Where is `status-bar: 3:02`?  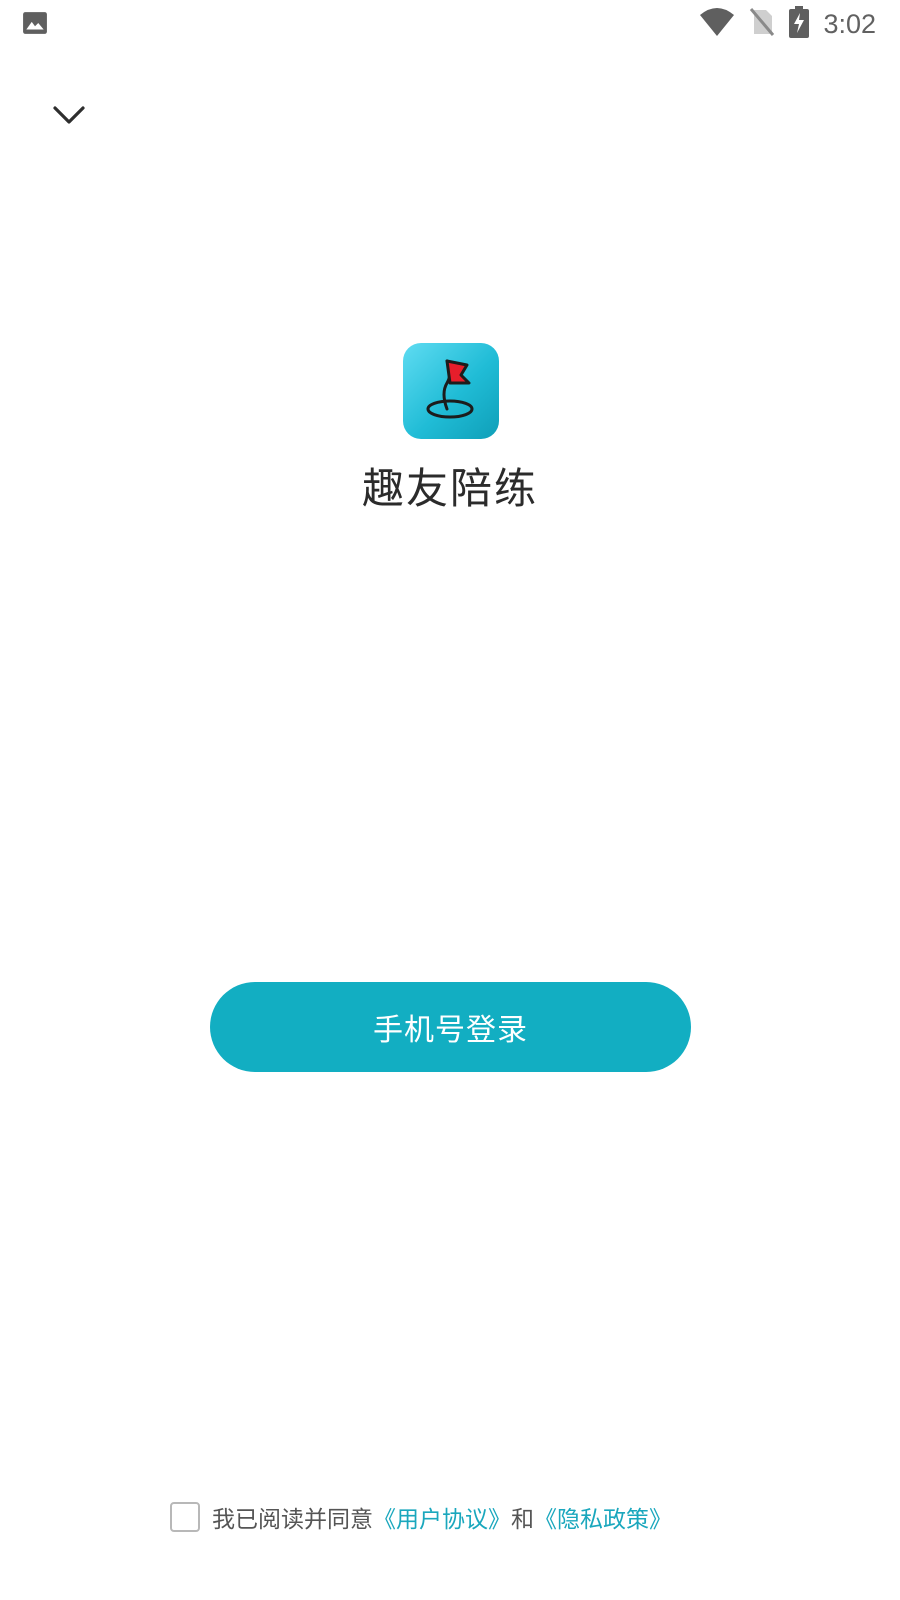 status-bar: 3:02 is located at coordinates (450, 24).